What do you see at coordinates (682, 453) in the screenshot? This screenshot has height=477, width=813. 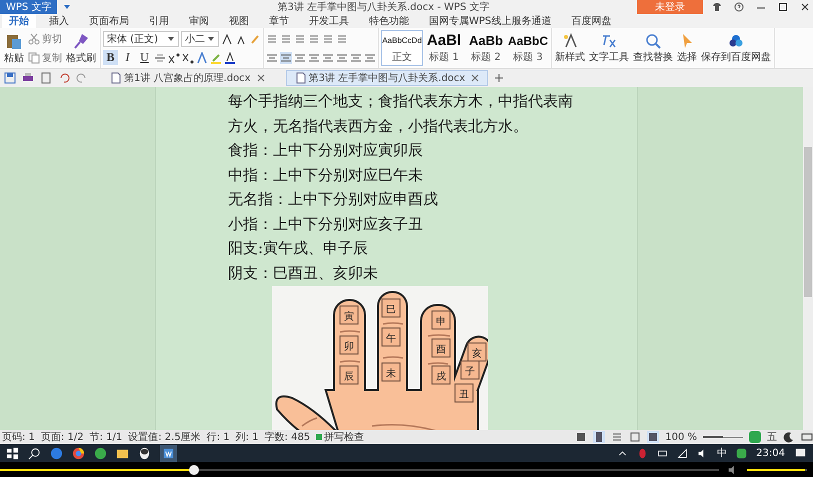 I see `wifi-icon` at bounding box center [682, 453].